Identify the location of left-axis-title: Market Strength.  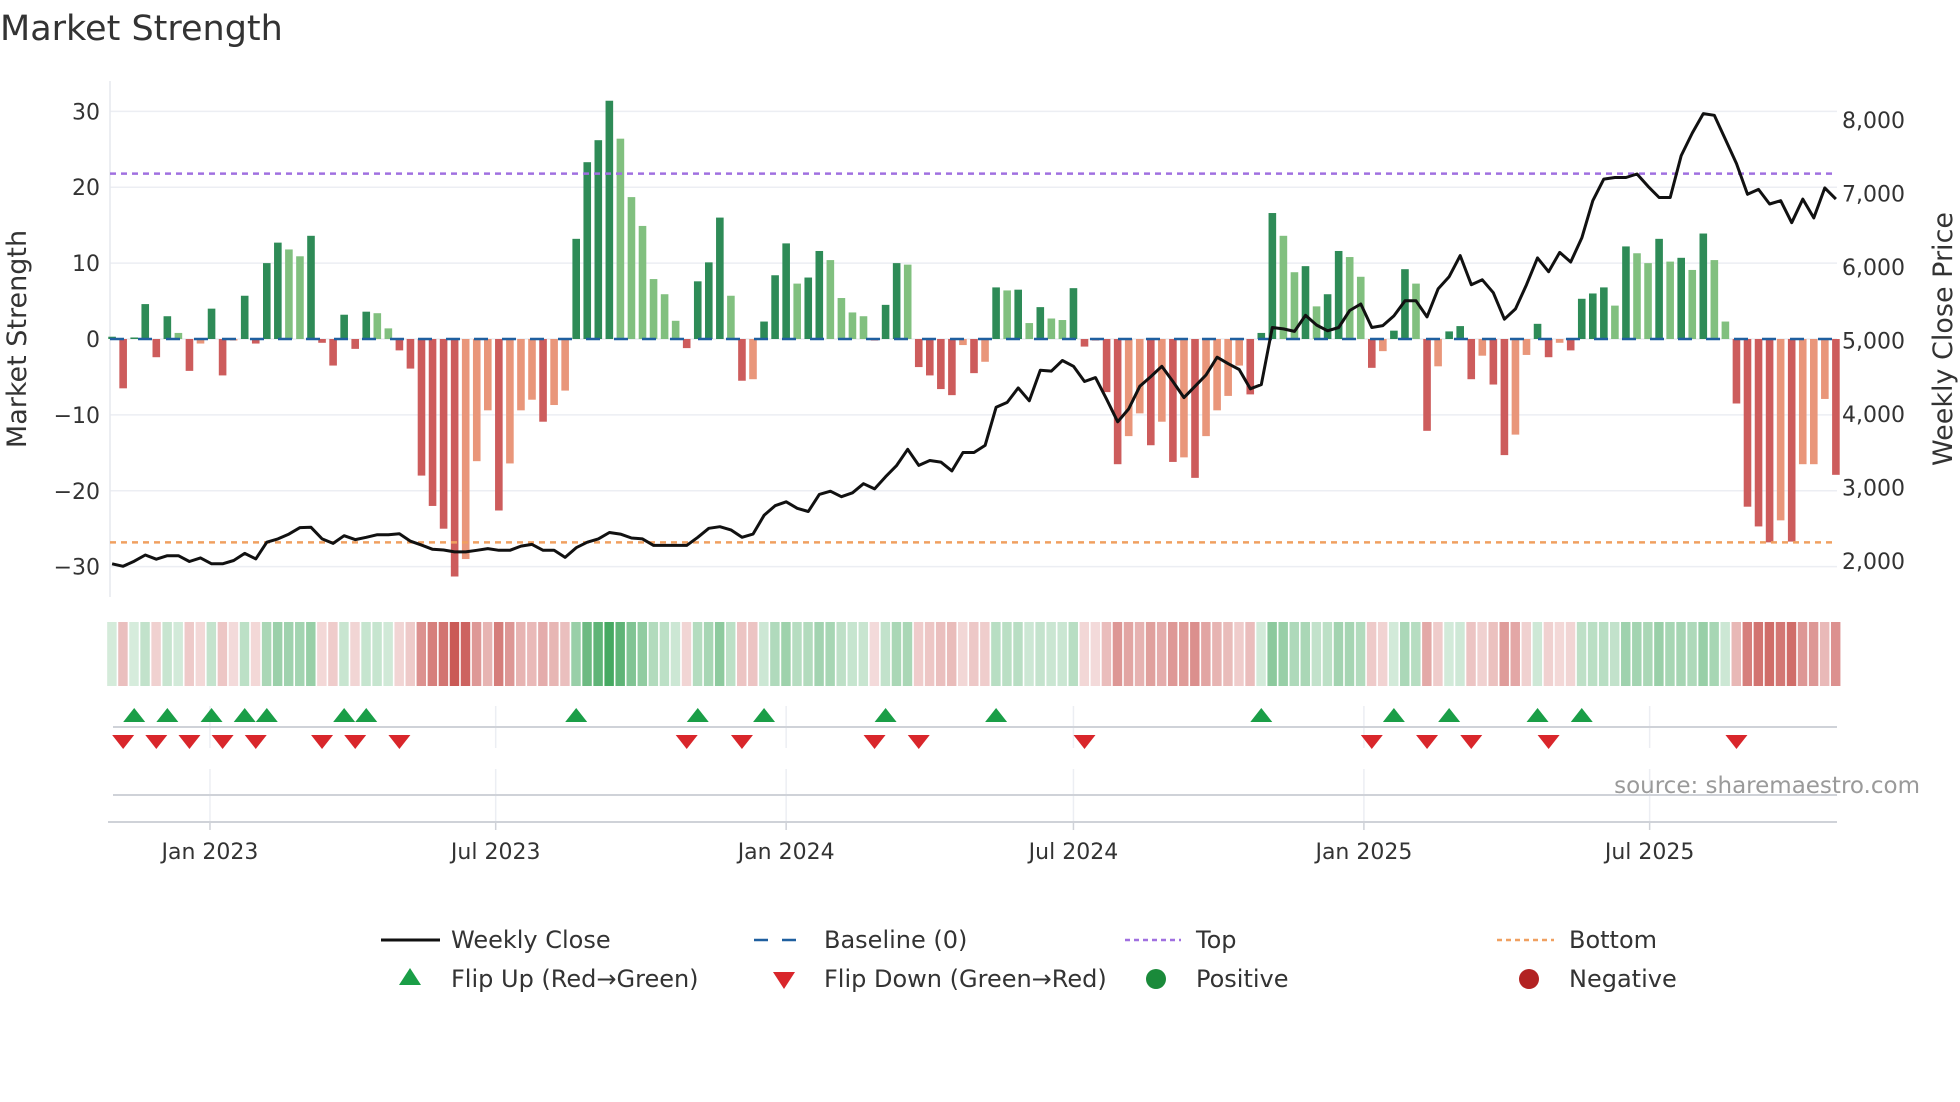
(17, 339).